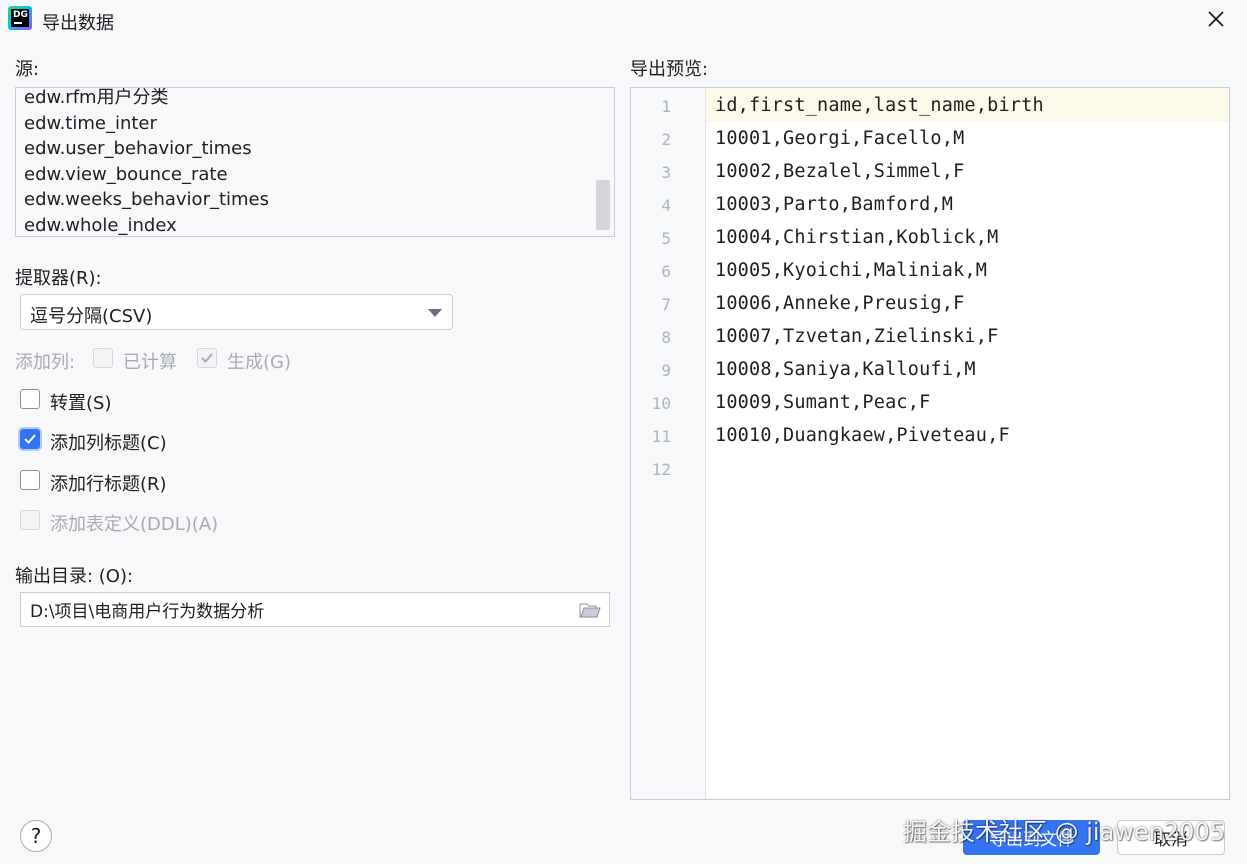  I want to click on preview-line: 10005,Kyoichi,Maliniak,M, so click(851, 270).